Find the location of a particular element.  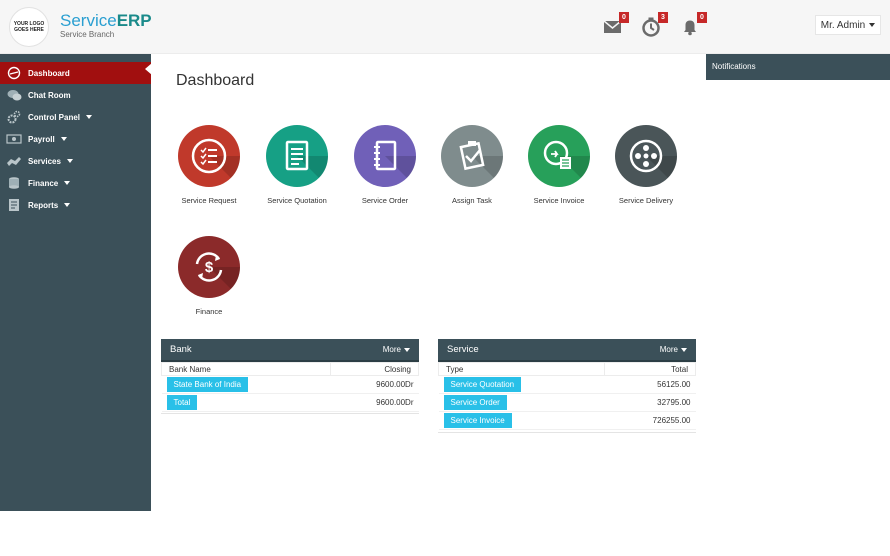

service-request-icon is located at coordinates (209, 156).